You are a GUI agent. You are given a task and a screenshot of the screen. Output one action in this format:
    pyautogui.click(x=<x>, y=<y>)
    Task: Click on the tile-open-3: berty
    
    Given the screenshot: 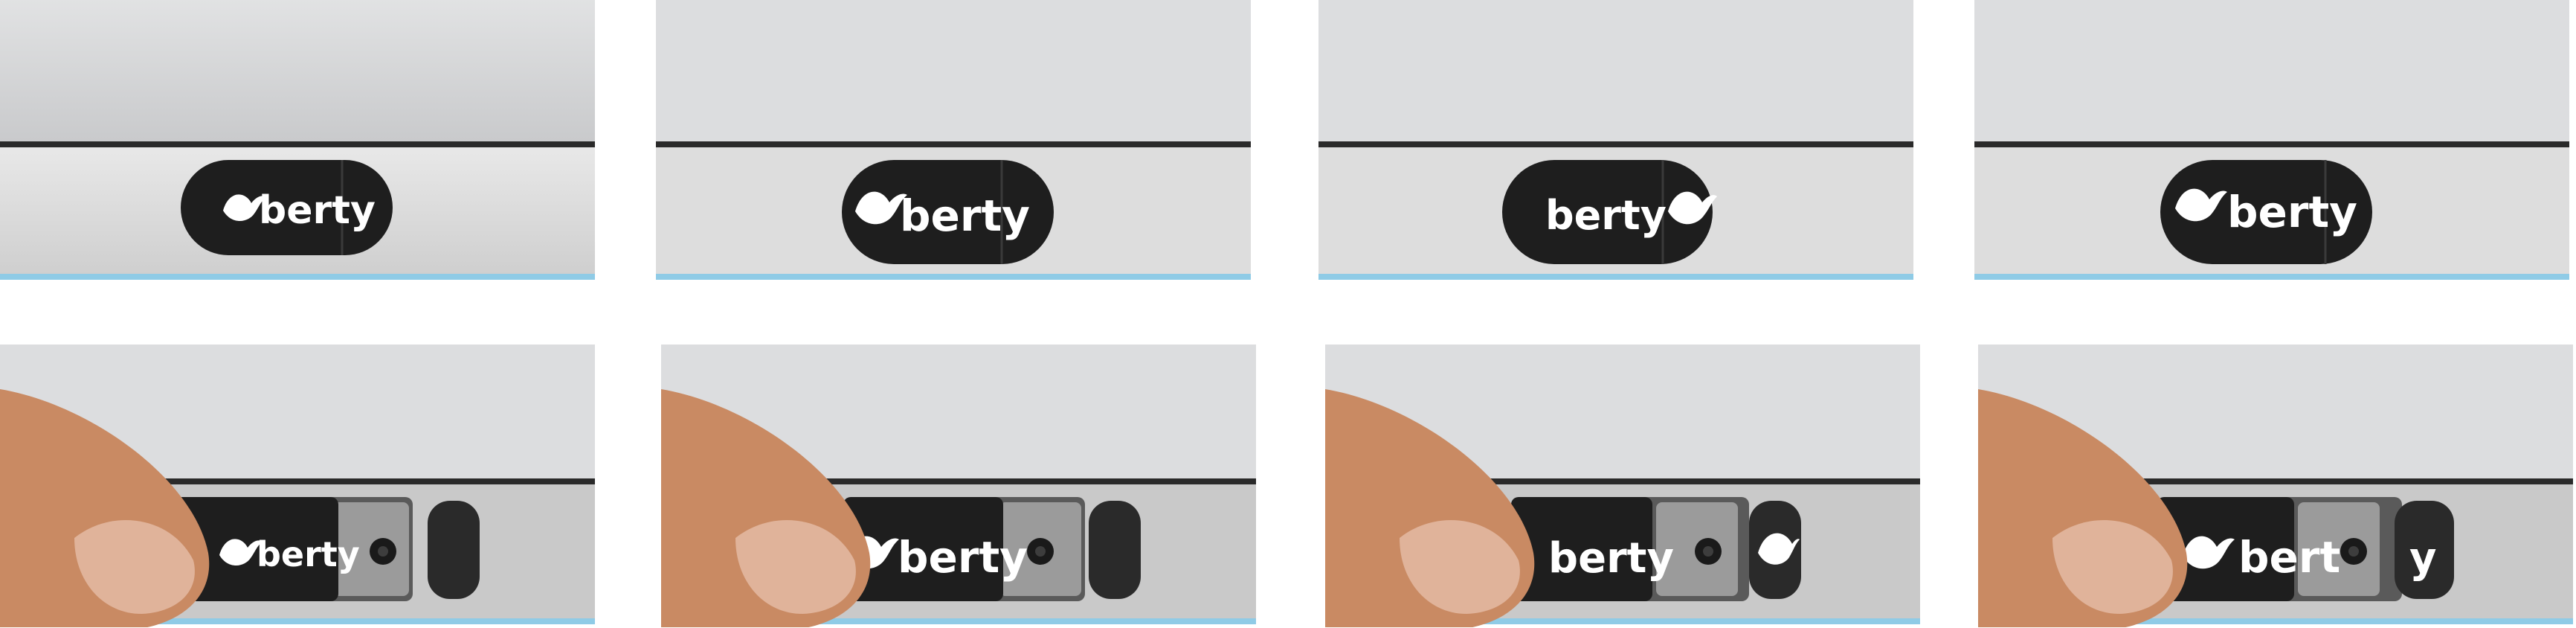 What is the action you would take?
    pyautogui.click(x=1622, y=486)
    